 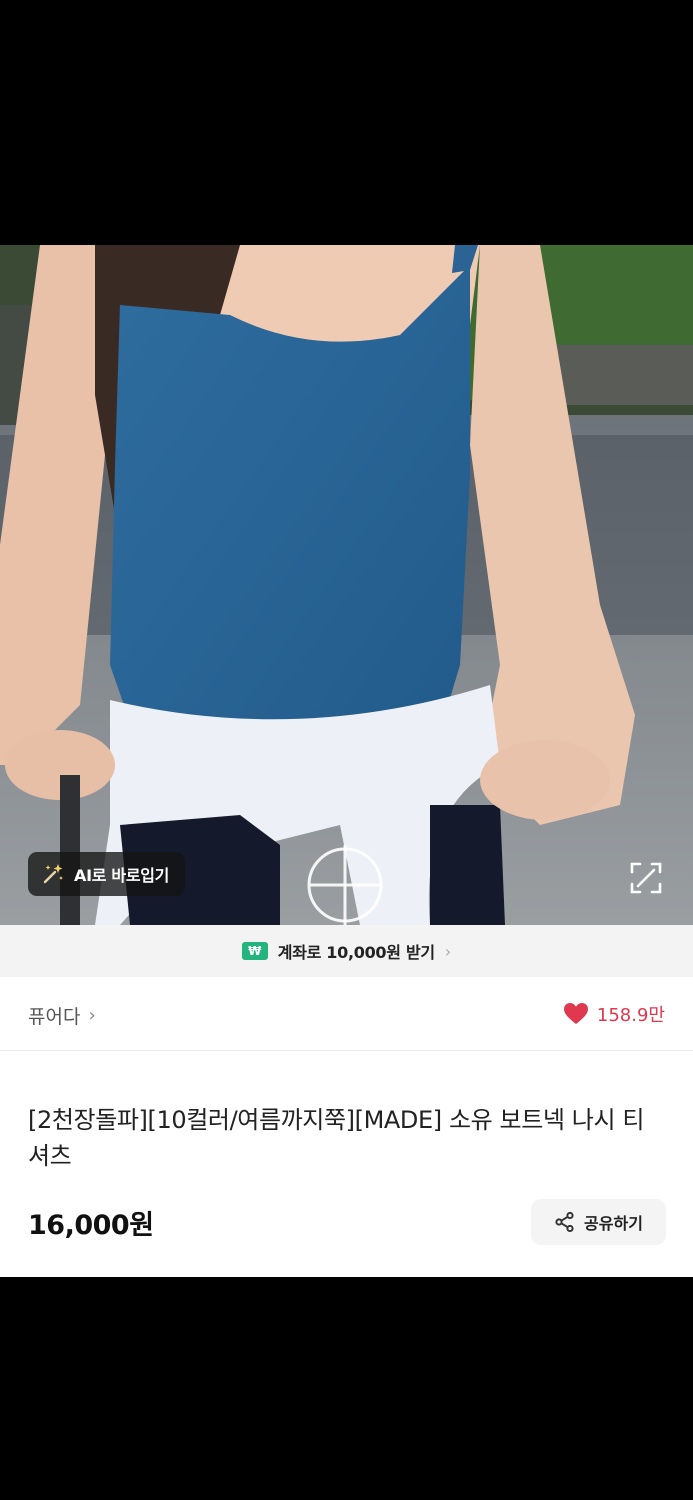 What do you see at coordinates (630, 1015) in the screenshot?
I see `like-count: 158.9만` at bounding box center [630, 1015].